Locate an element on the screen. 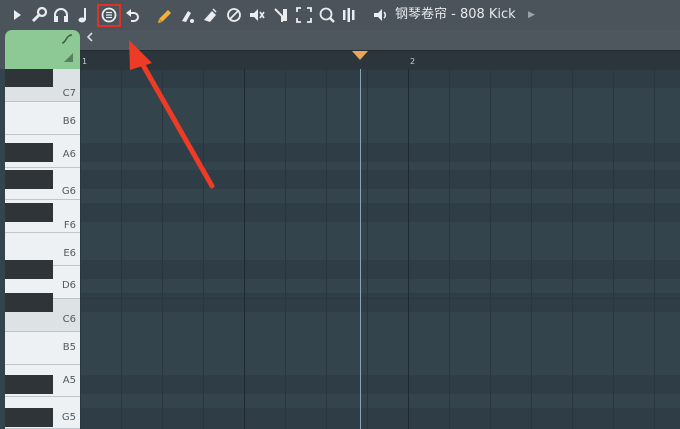 This screenshot has width=680, height=429. key-label: D6 is located at coordinates (68, 285).